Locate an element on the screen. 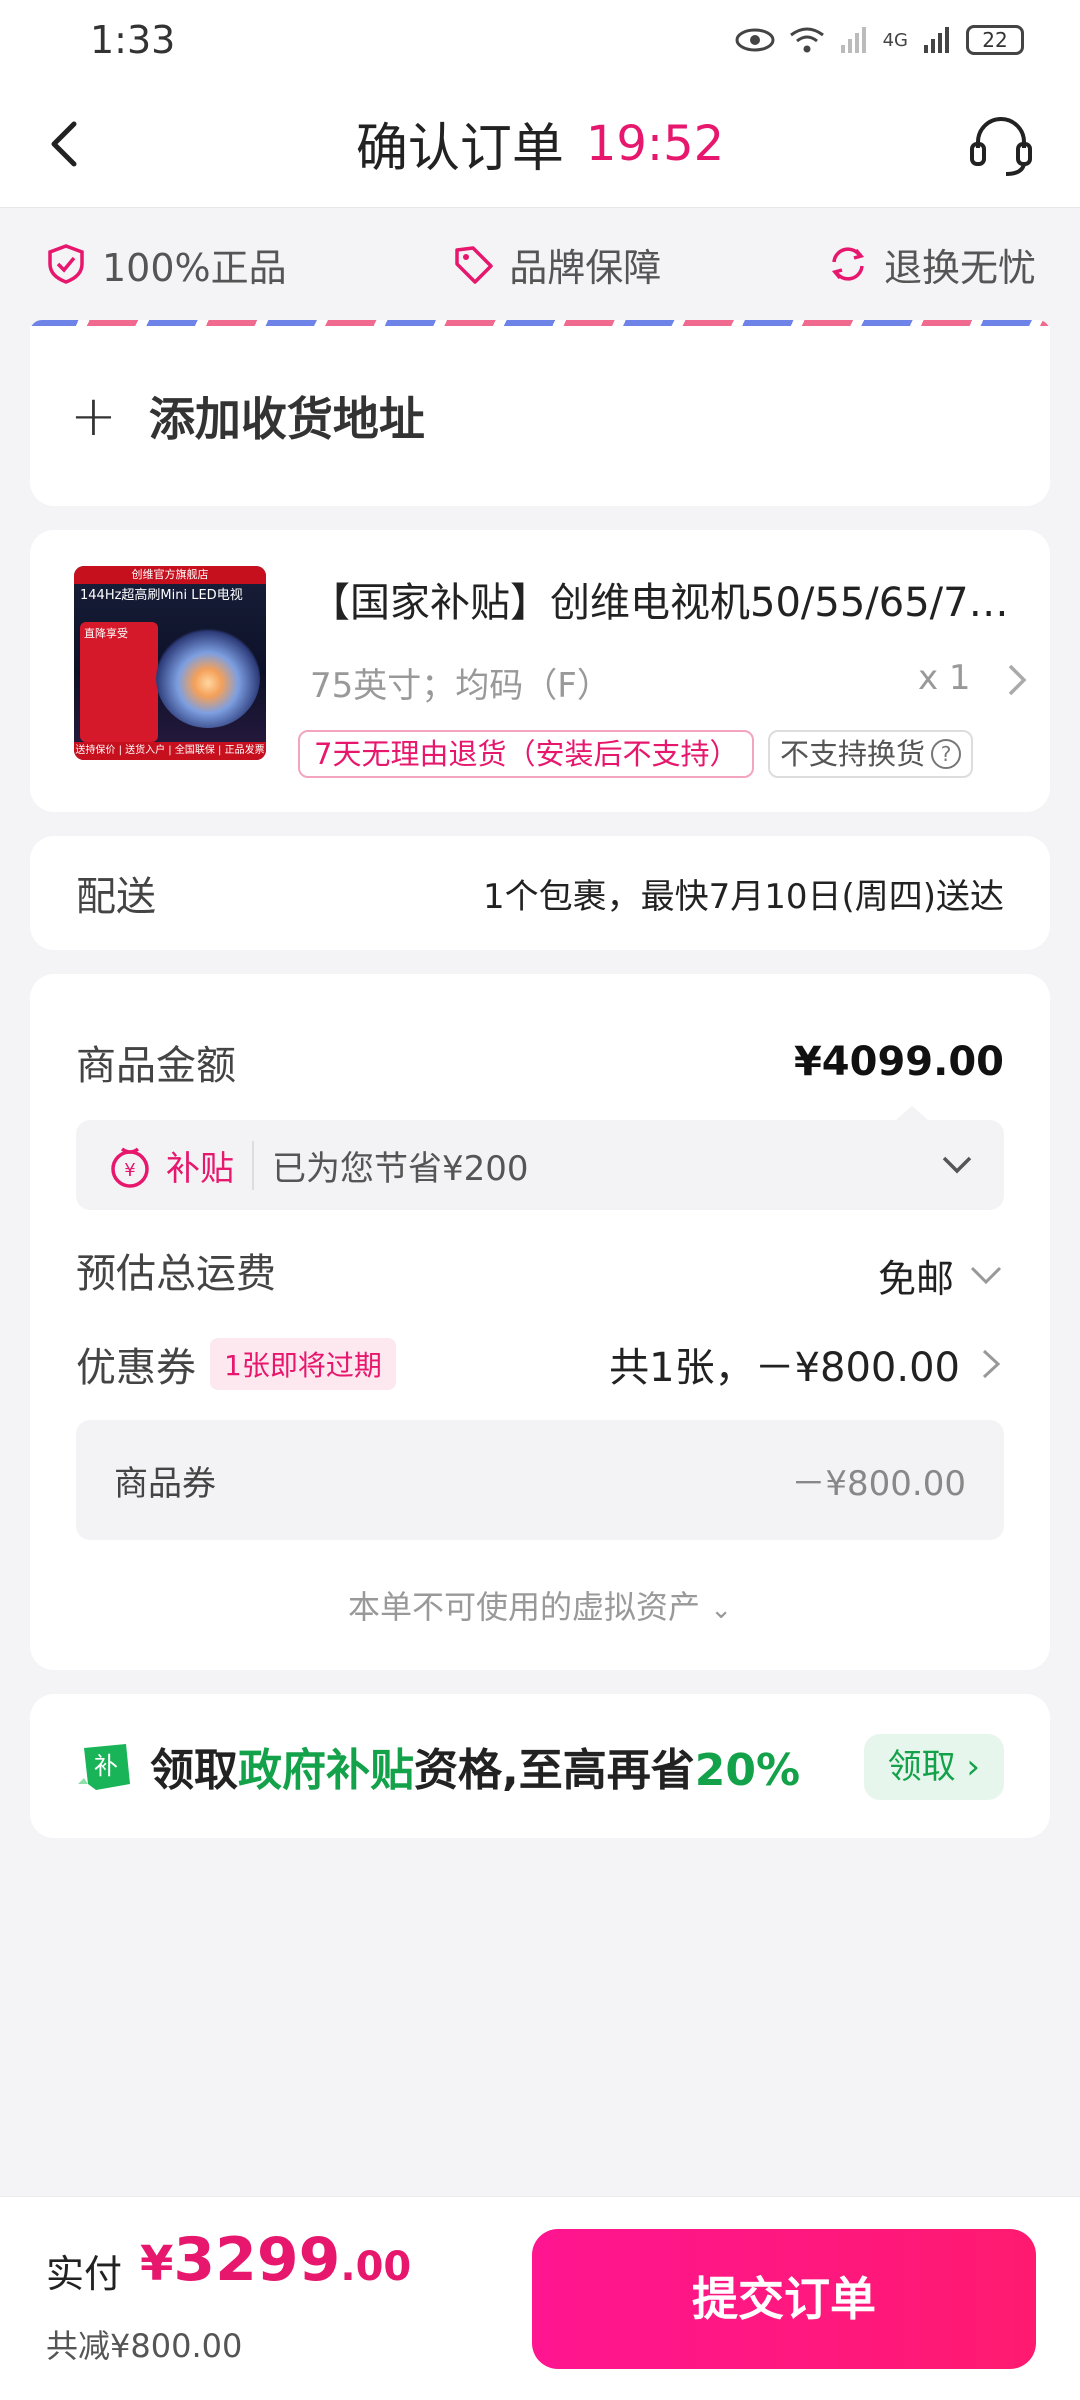  guarantee-return: 退换无忧 is located at coordinates (931, 264).